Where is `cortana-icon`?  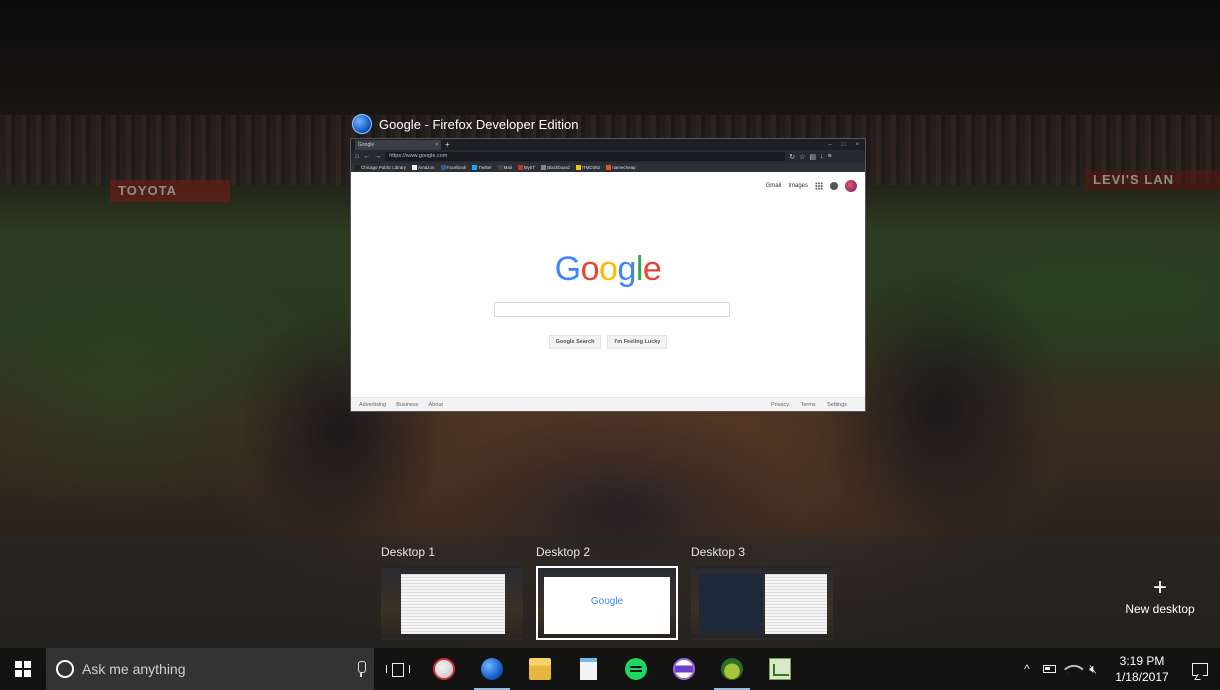 cortana-icon is located at coordinates (65, 669).